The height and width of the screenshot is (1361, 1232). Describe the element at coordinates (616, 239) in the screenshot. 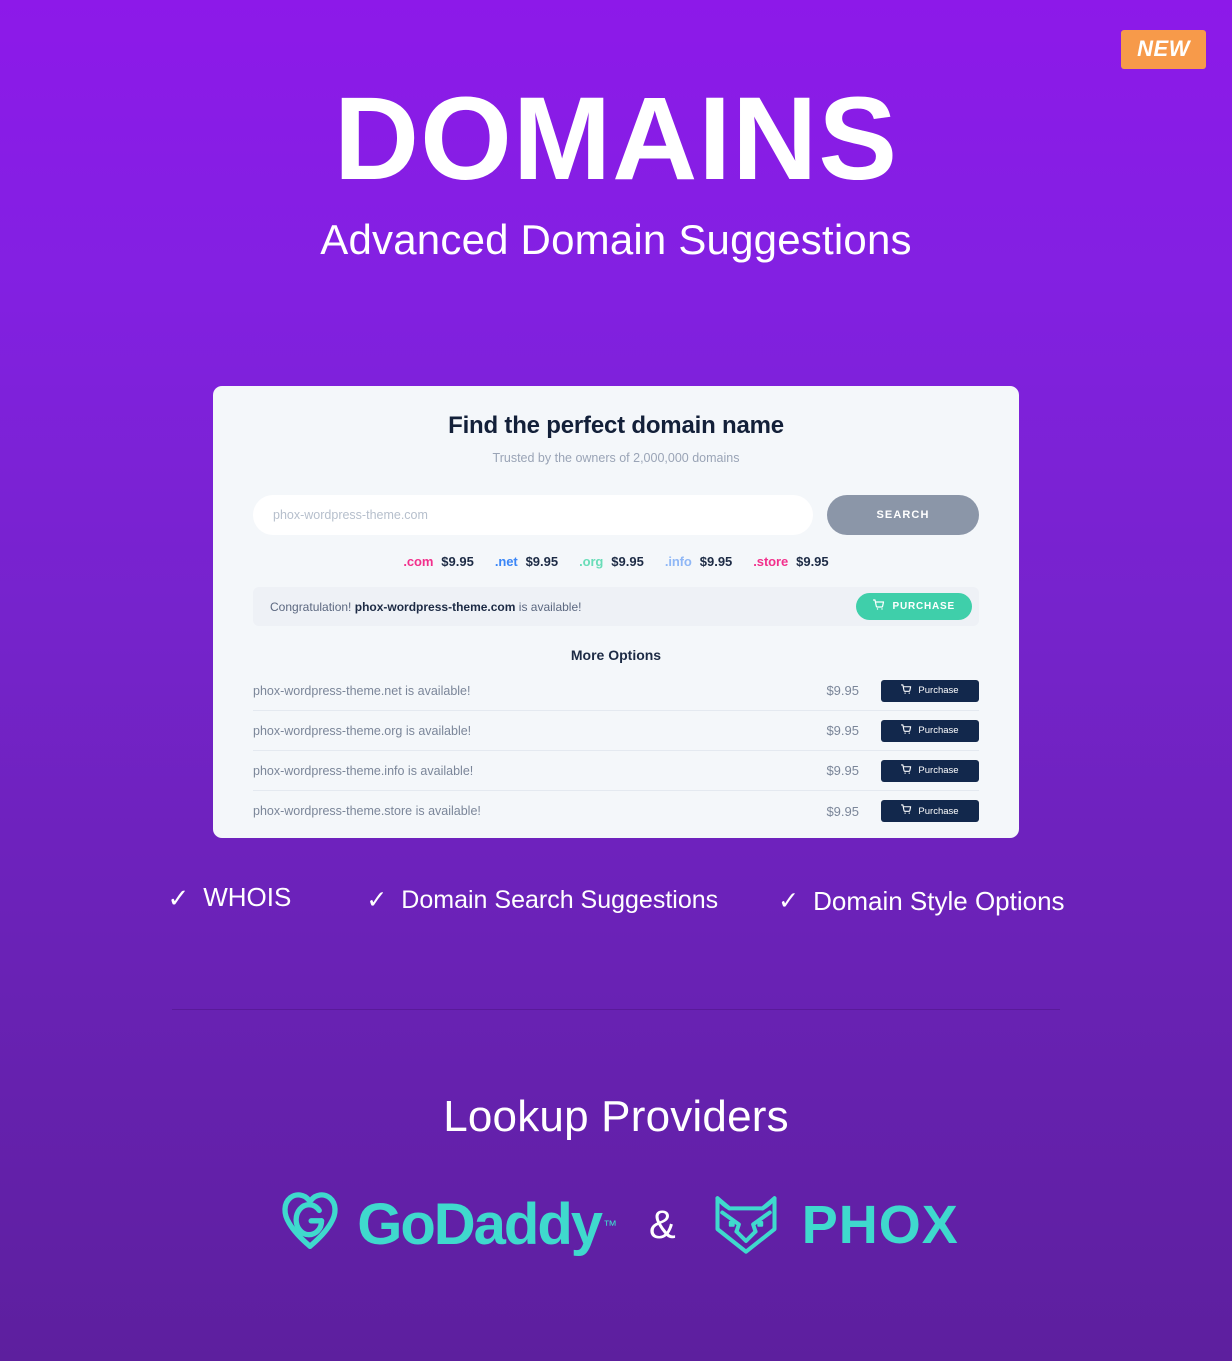

I see `page-subtitle: Advanced Domain Suggestions` at that location.